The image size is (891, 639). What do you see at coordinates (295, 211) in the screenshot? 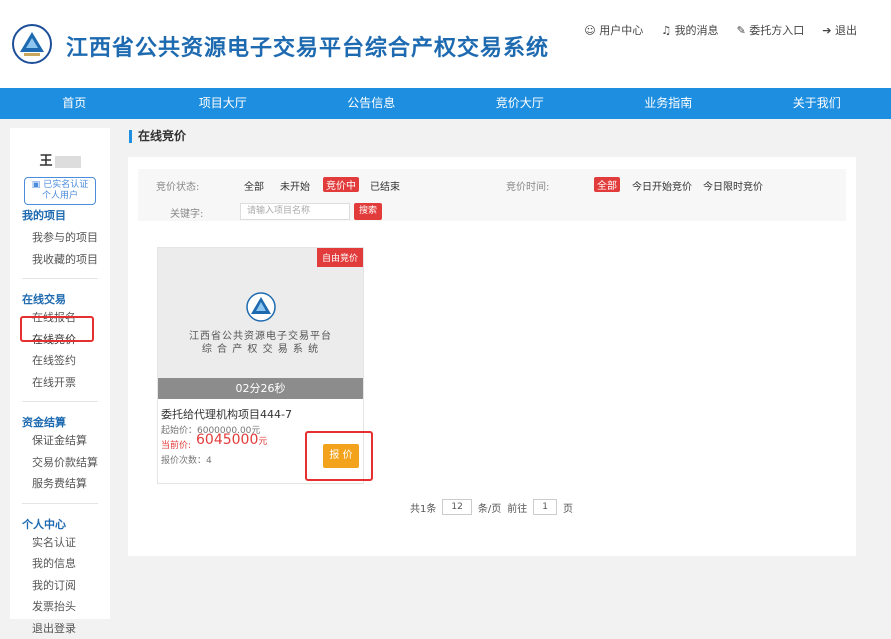
I see `keyword-input: 请输入项目名称` at bounding box center [295, 211].